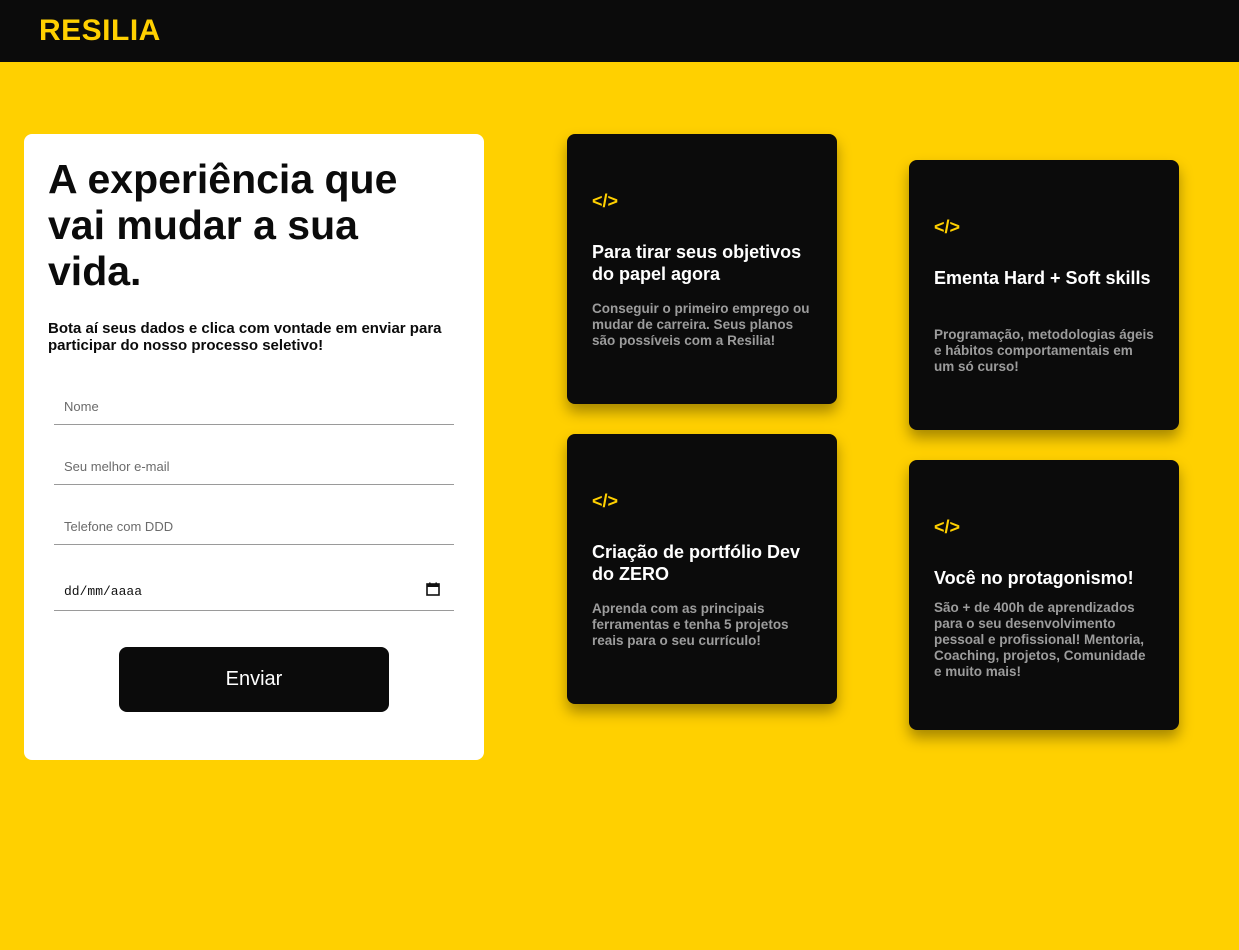 The height and width of the screenshot is (950, 1239). Describe the element at coordinates (100, 31) in the screenshot. I see `resilia-logo: RESILIA` at that location.